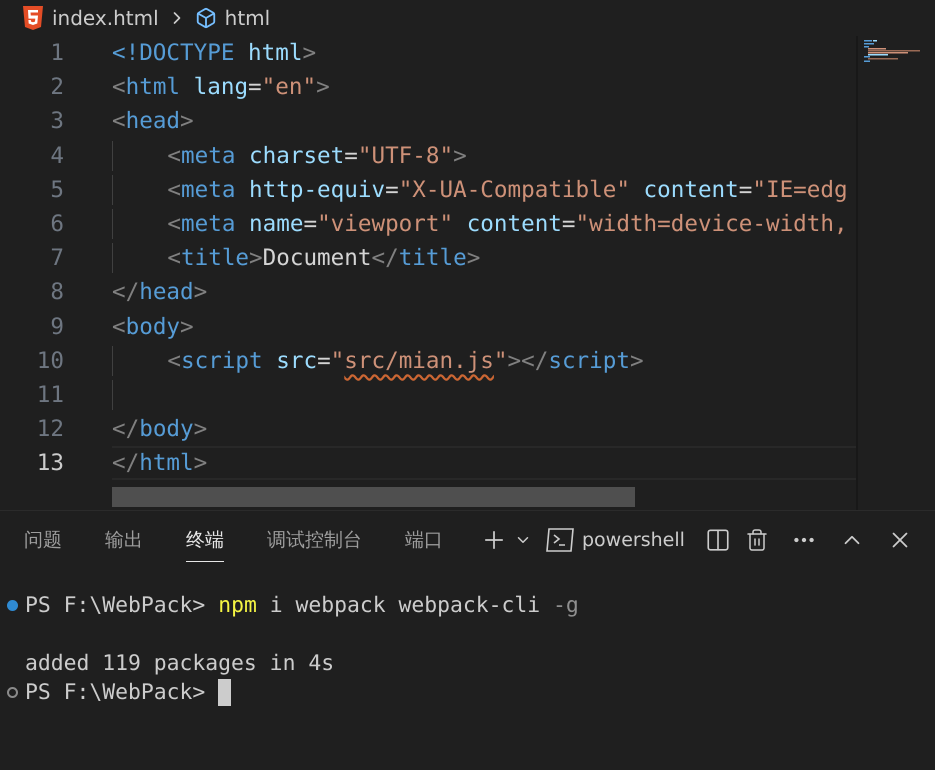 The height and width of the screenshot is (770, 935). Describe the element at coordinates (56, 258) in the screenshot. I see `line-number: 7` at that location.